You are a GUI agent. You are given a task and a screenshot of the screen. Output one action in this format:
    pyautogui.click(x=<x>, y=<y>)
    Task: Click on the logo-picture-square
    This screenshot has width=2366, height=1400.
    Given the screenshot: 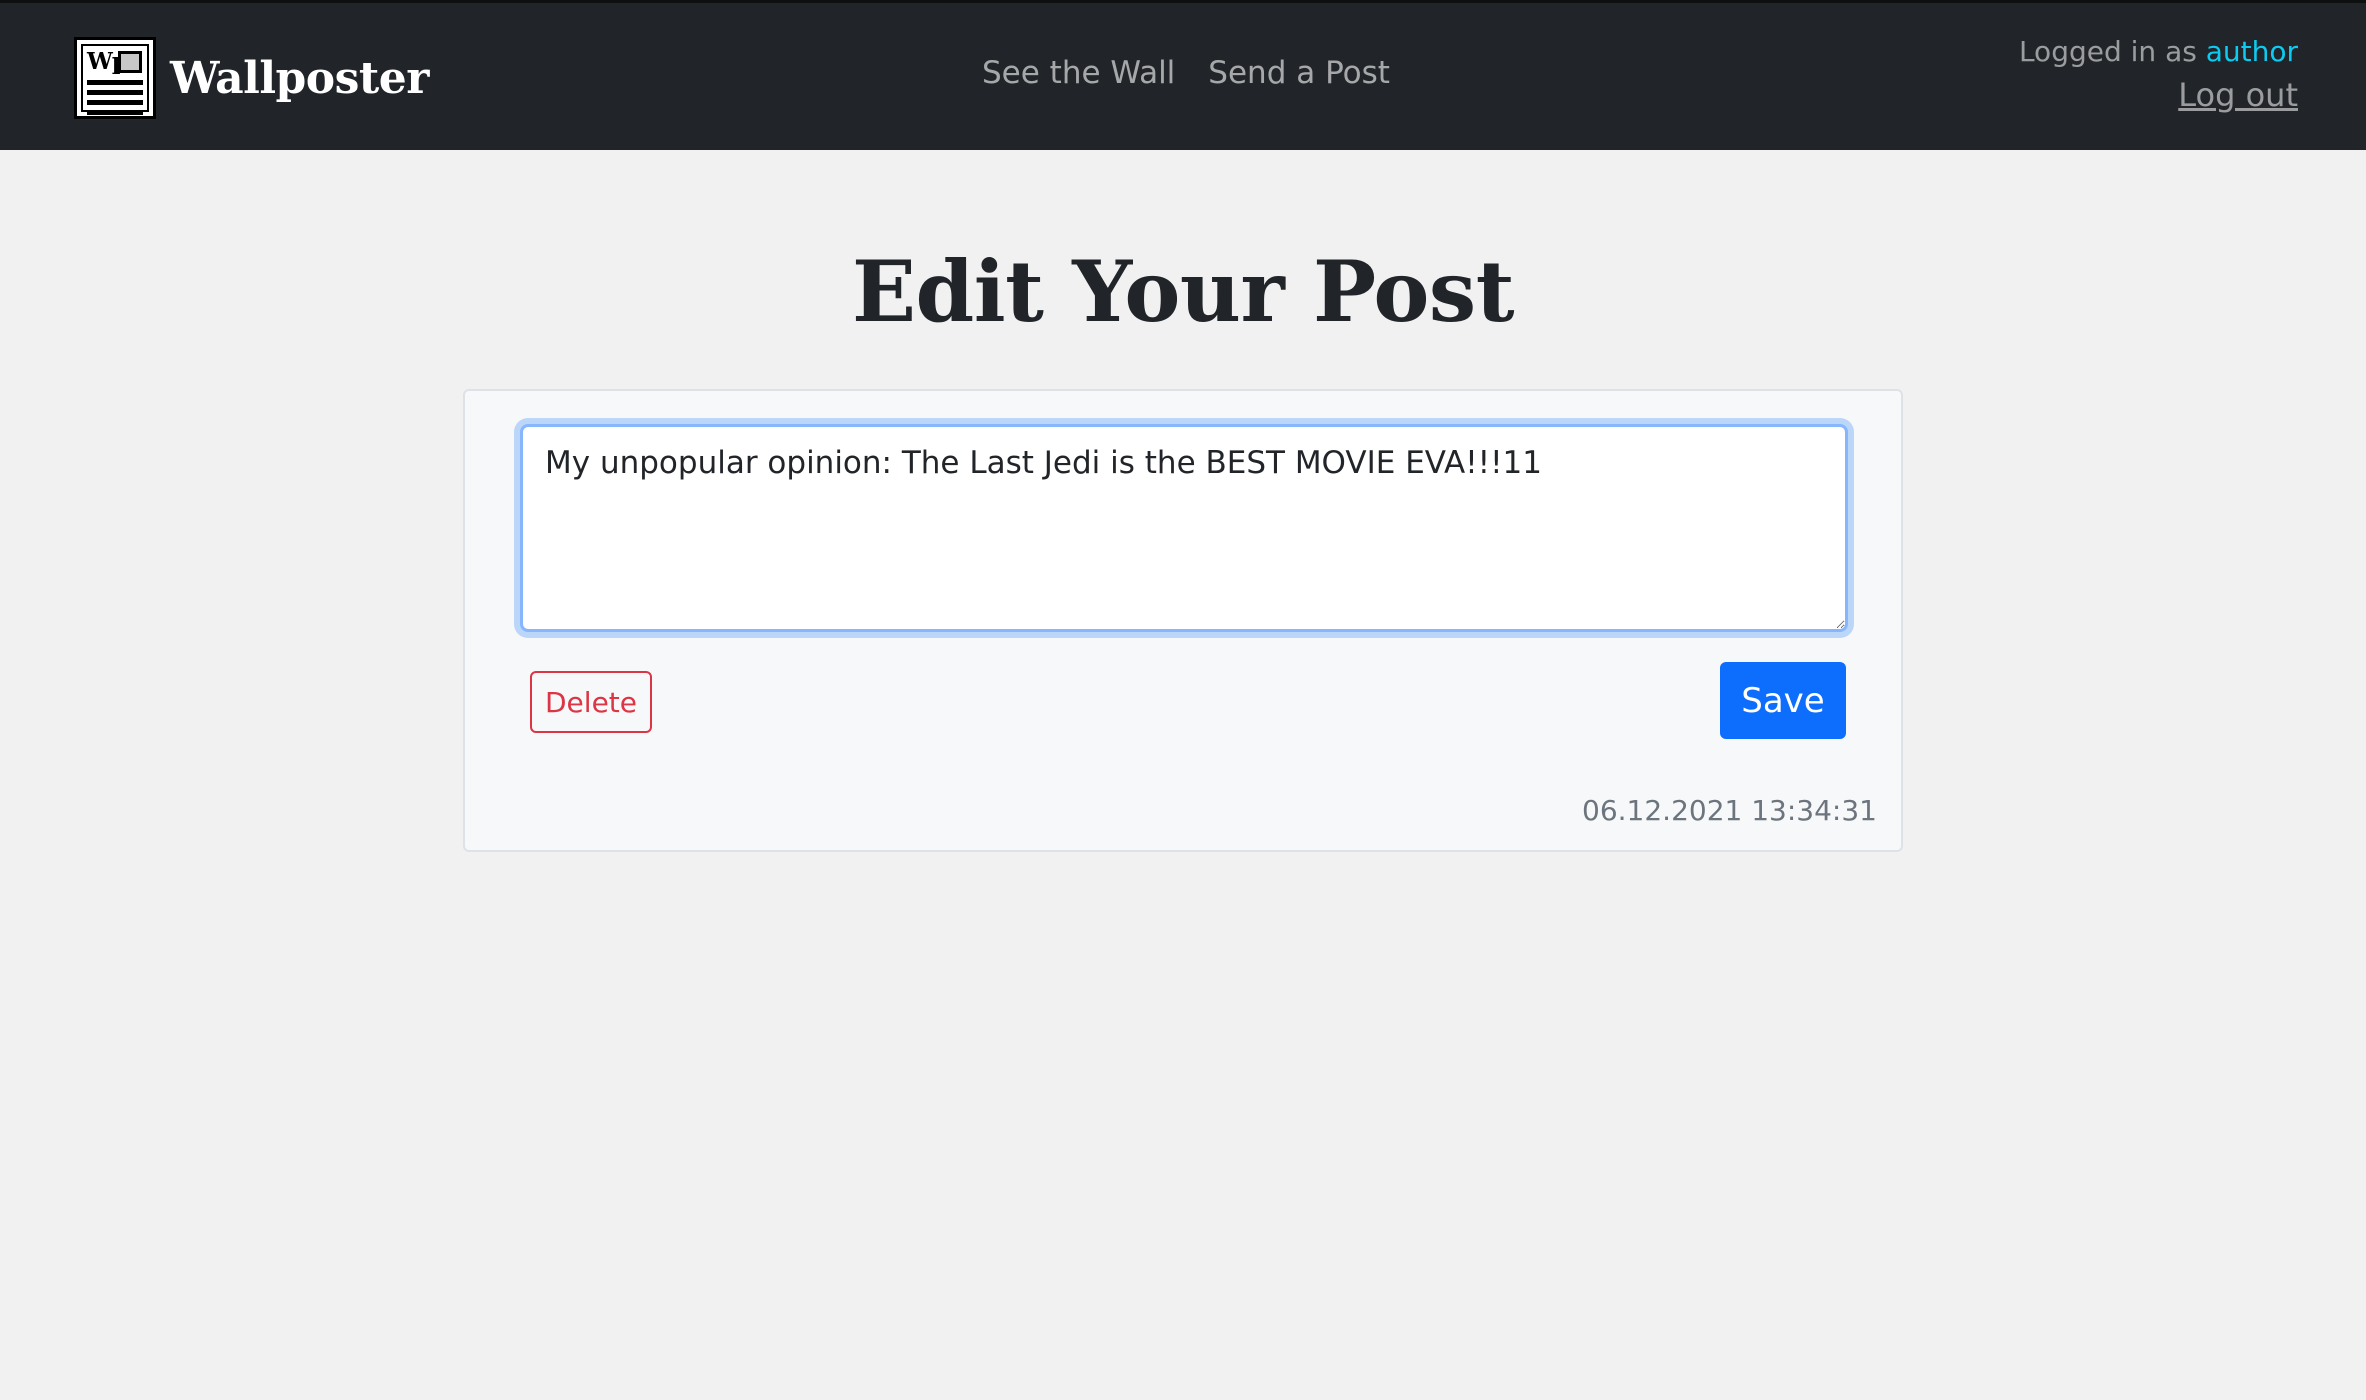 What is the action you would take?
    pyautogui.click(x=130, y=62)
    